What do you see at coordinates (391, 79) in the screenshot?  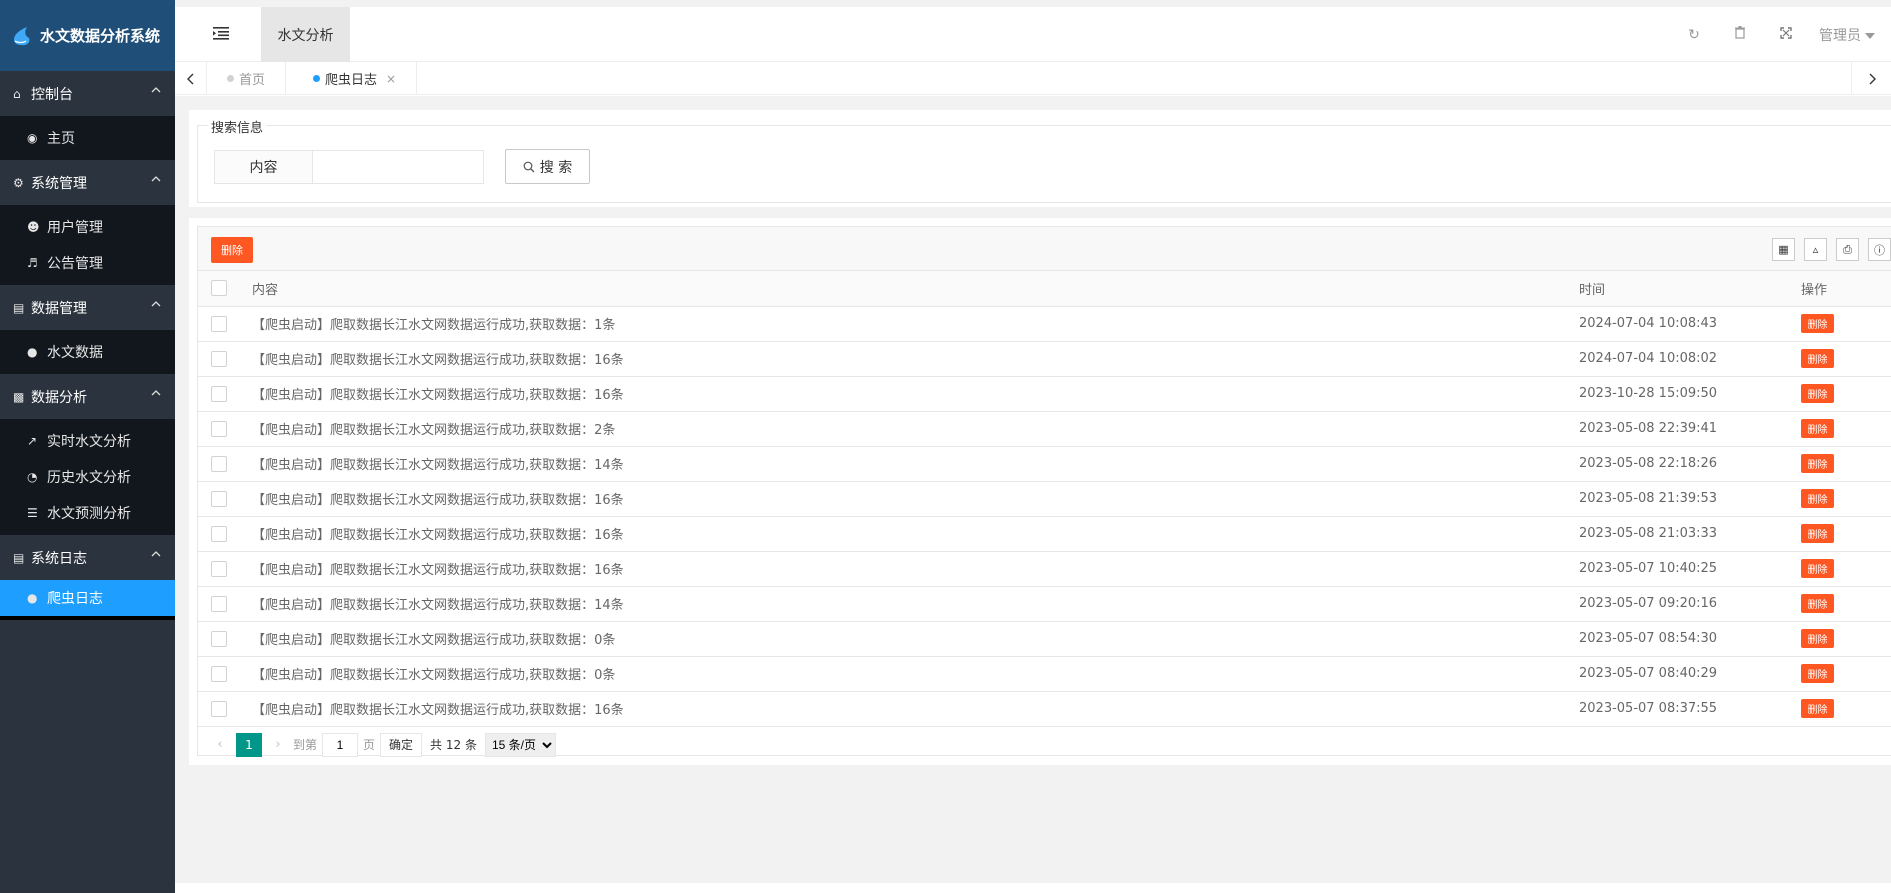 I see `close-icon: ×` at bounding box center [391, 79].